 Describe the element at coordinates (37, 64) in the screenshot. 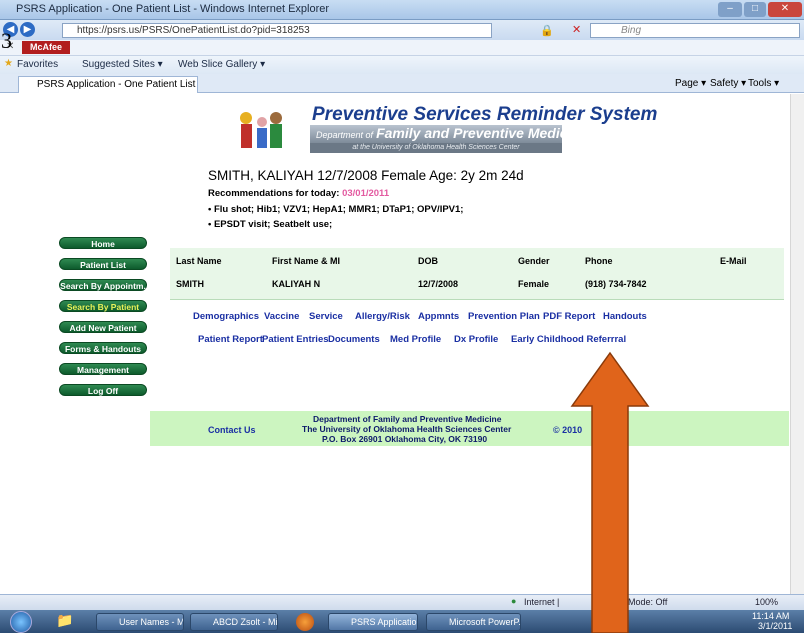

I see `favorites-button: Favorites` at that location.